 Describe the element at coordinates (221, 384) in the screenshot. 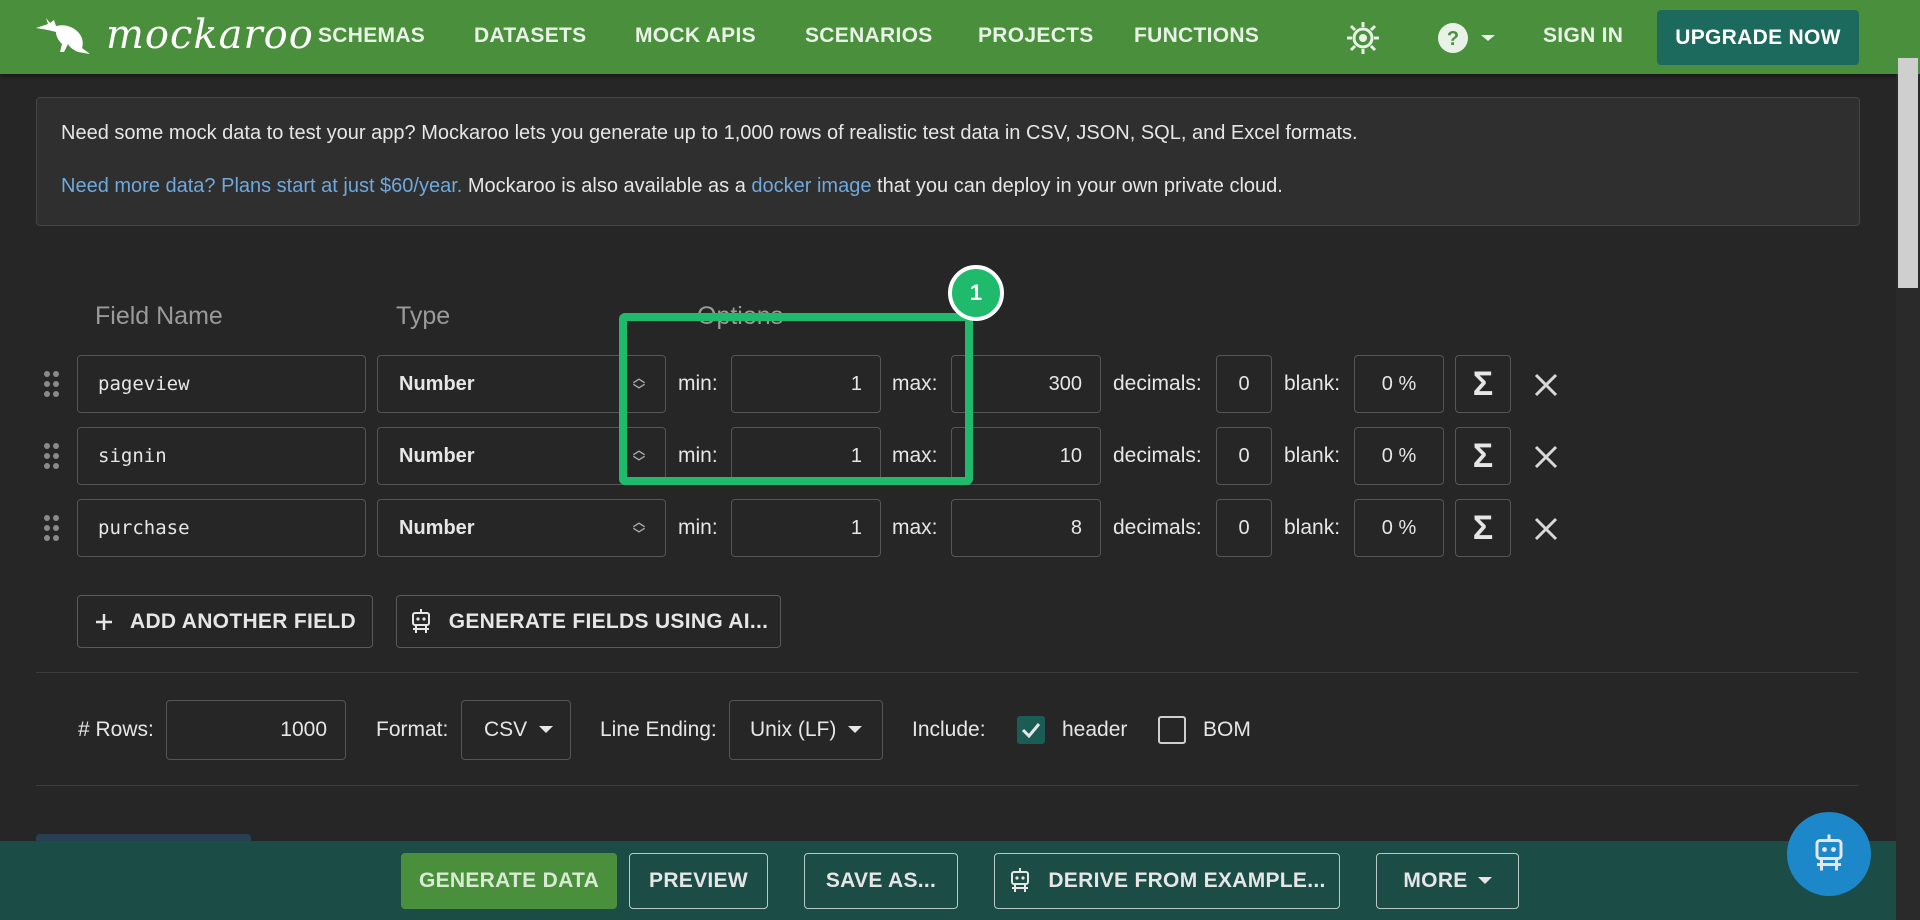

I see `field-name-input: pageview` at that location.